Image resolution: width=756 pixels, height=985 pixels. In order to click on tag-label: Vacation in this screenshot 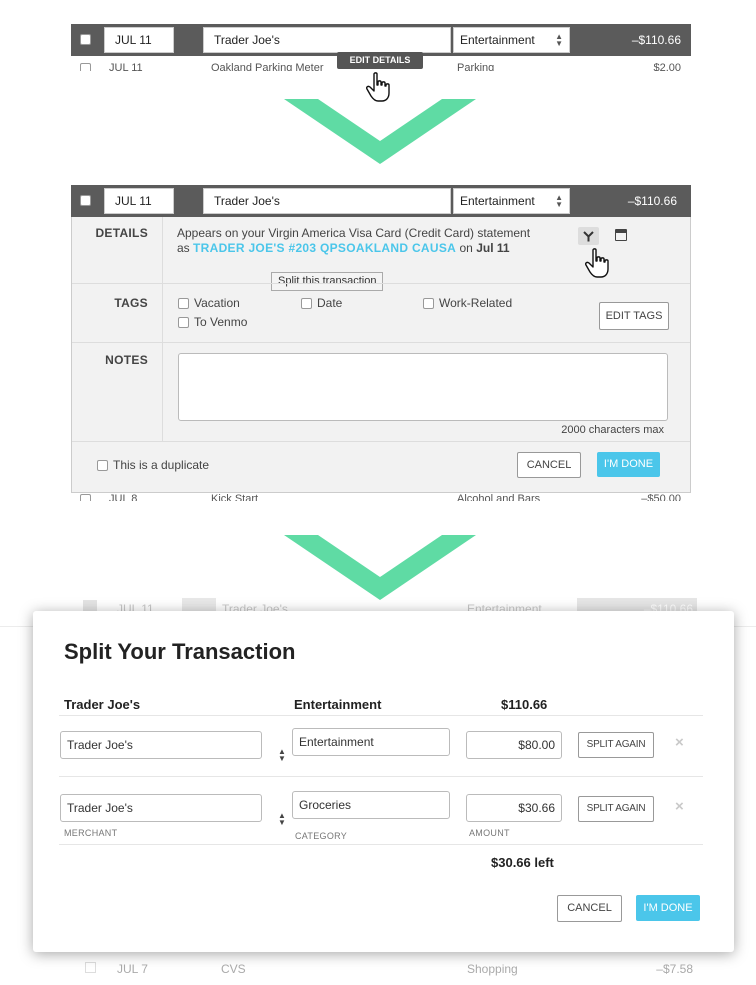, I will do `click(217, 303)`.